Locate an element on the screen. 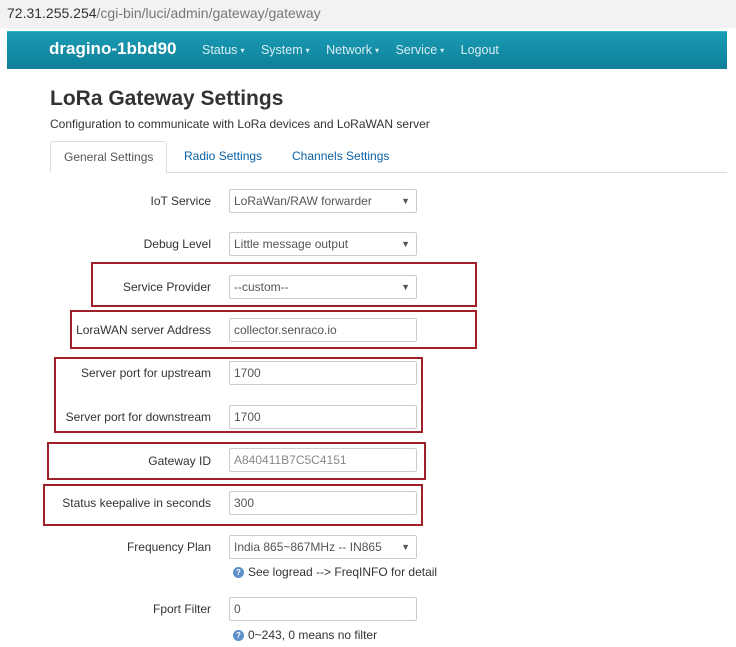  menu-network: Network ▾ is located at coordinates (352, 50).